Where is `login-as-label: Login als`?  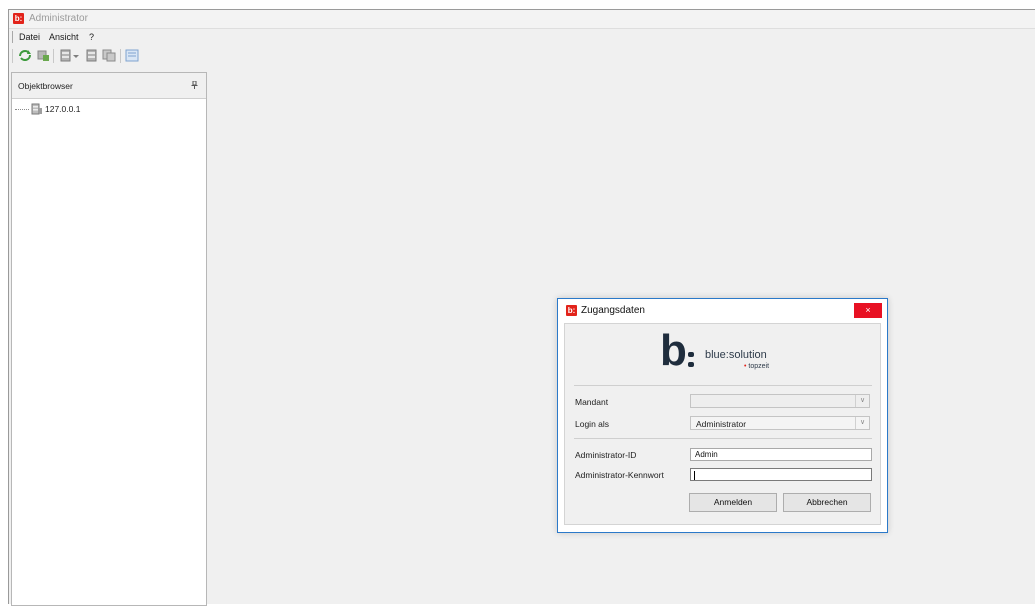
login-as-label: Login als is located at coordinates (592, 424).